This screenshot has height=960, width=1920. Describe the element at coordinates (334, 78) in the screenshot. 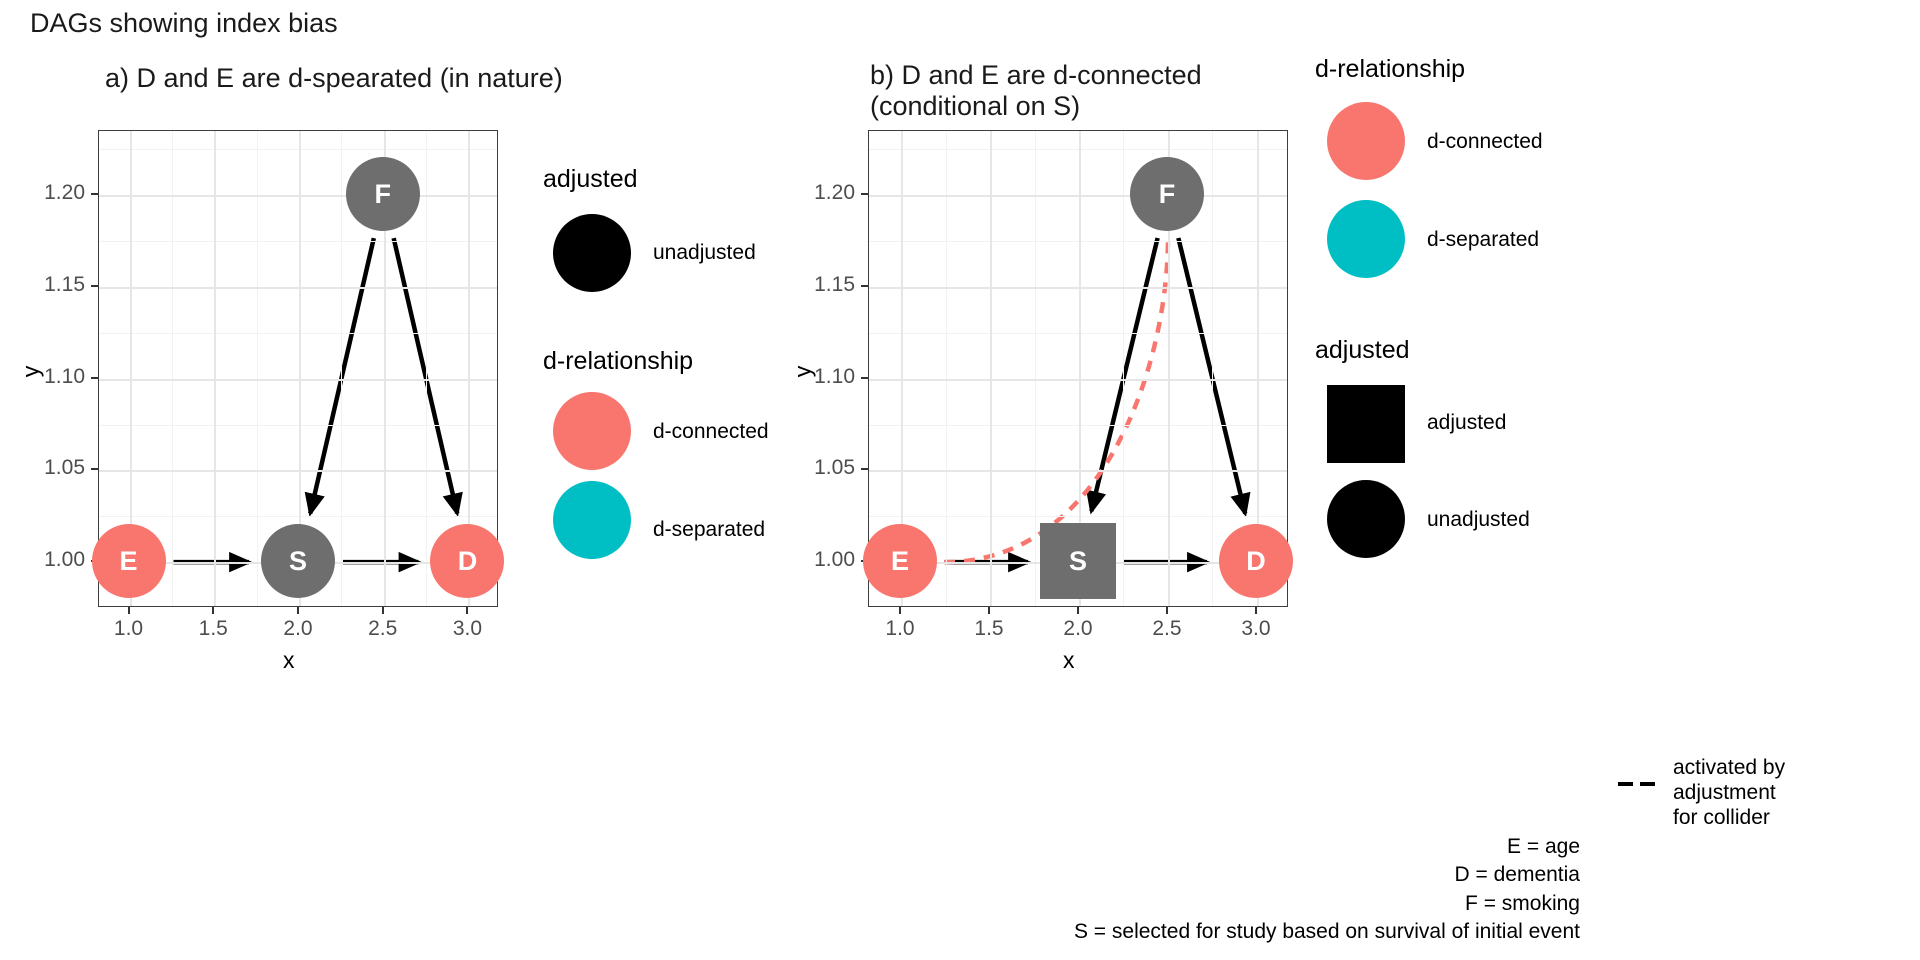

I see `panel-a-title: a) D and E are d-spearated (in nature)` at that location.